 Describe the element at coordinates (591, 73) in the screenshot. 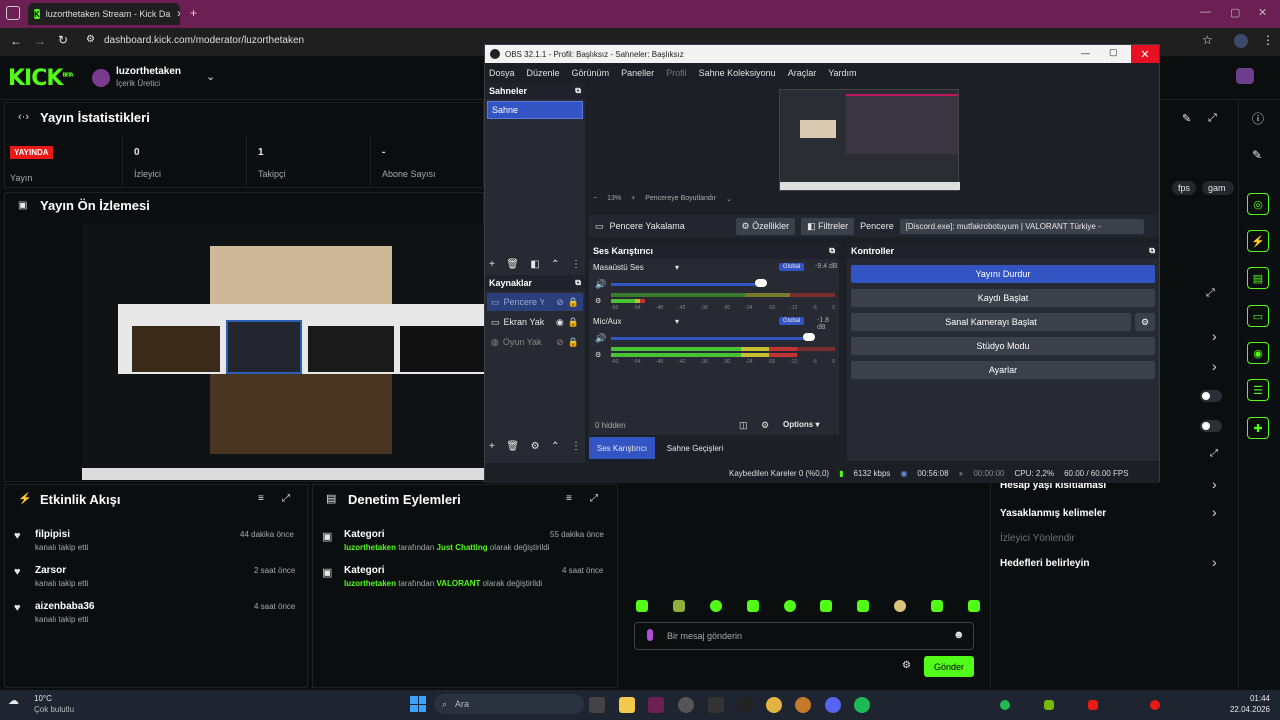

I see `menu-view: Görünüm` at that location.